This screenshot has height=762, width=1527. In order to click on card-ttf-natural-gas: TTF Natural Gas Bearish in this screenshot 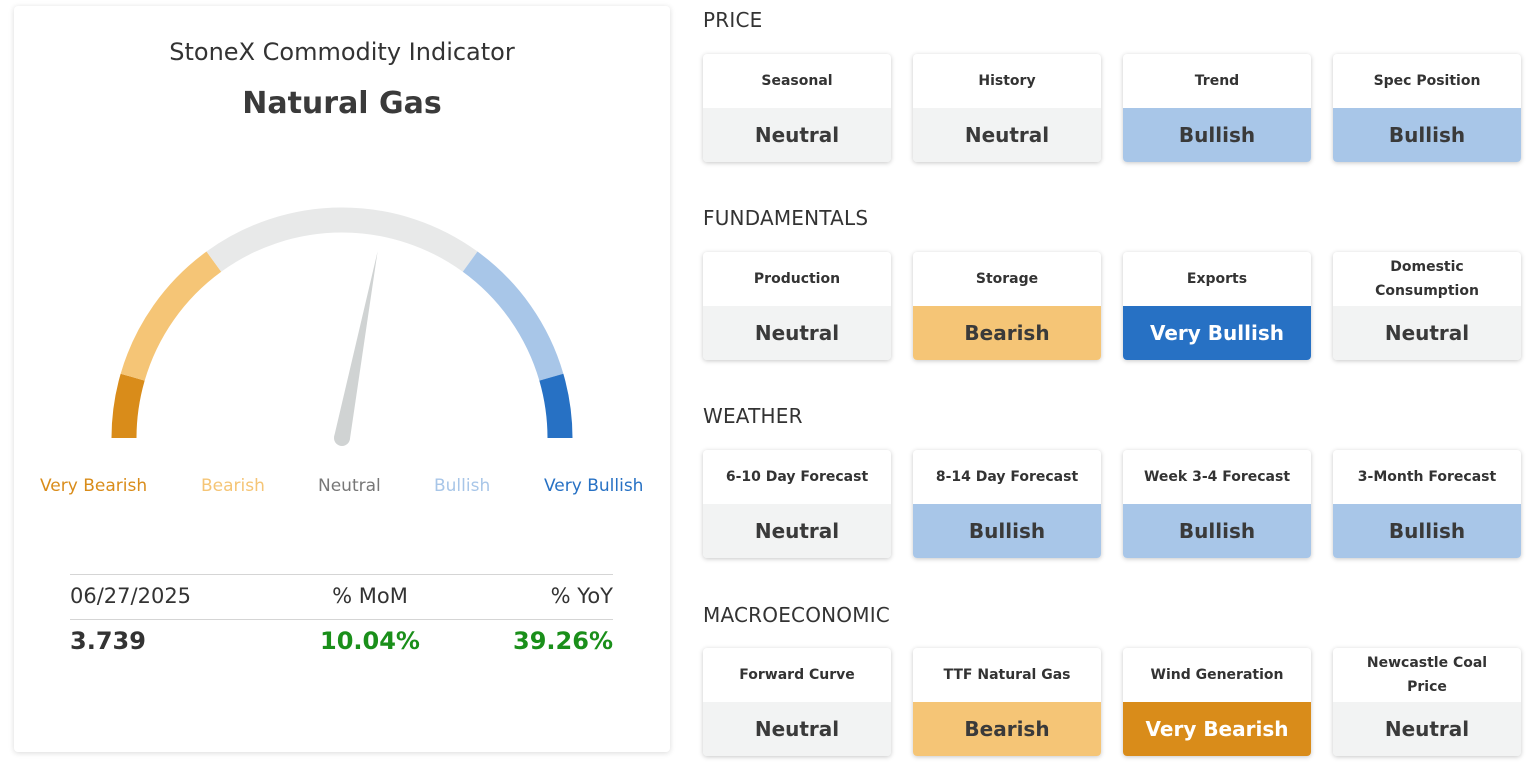, I will do `click(1007, 702)`.